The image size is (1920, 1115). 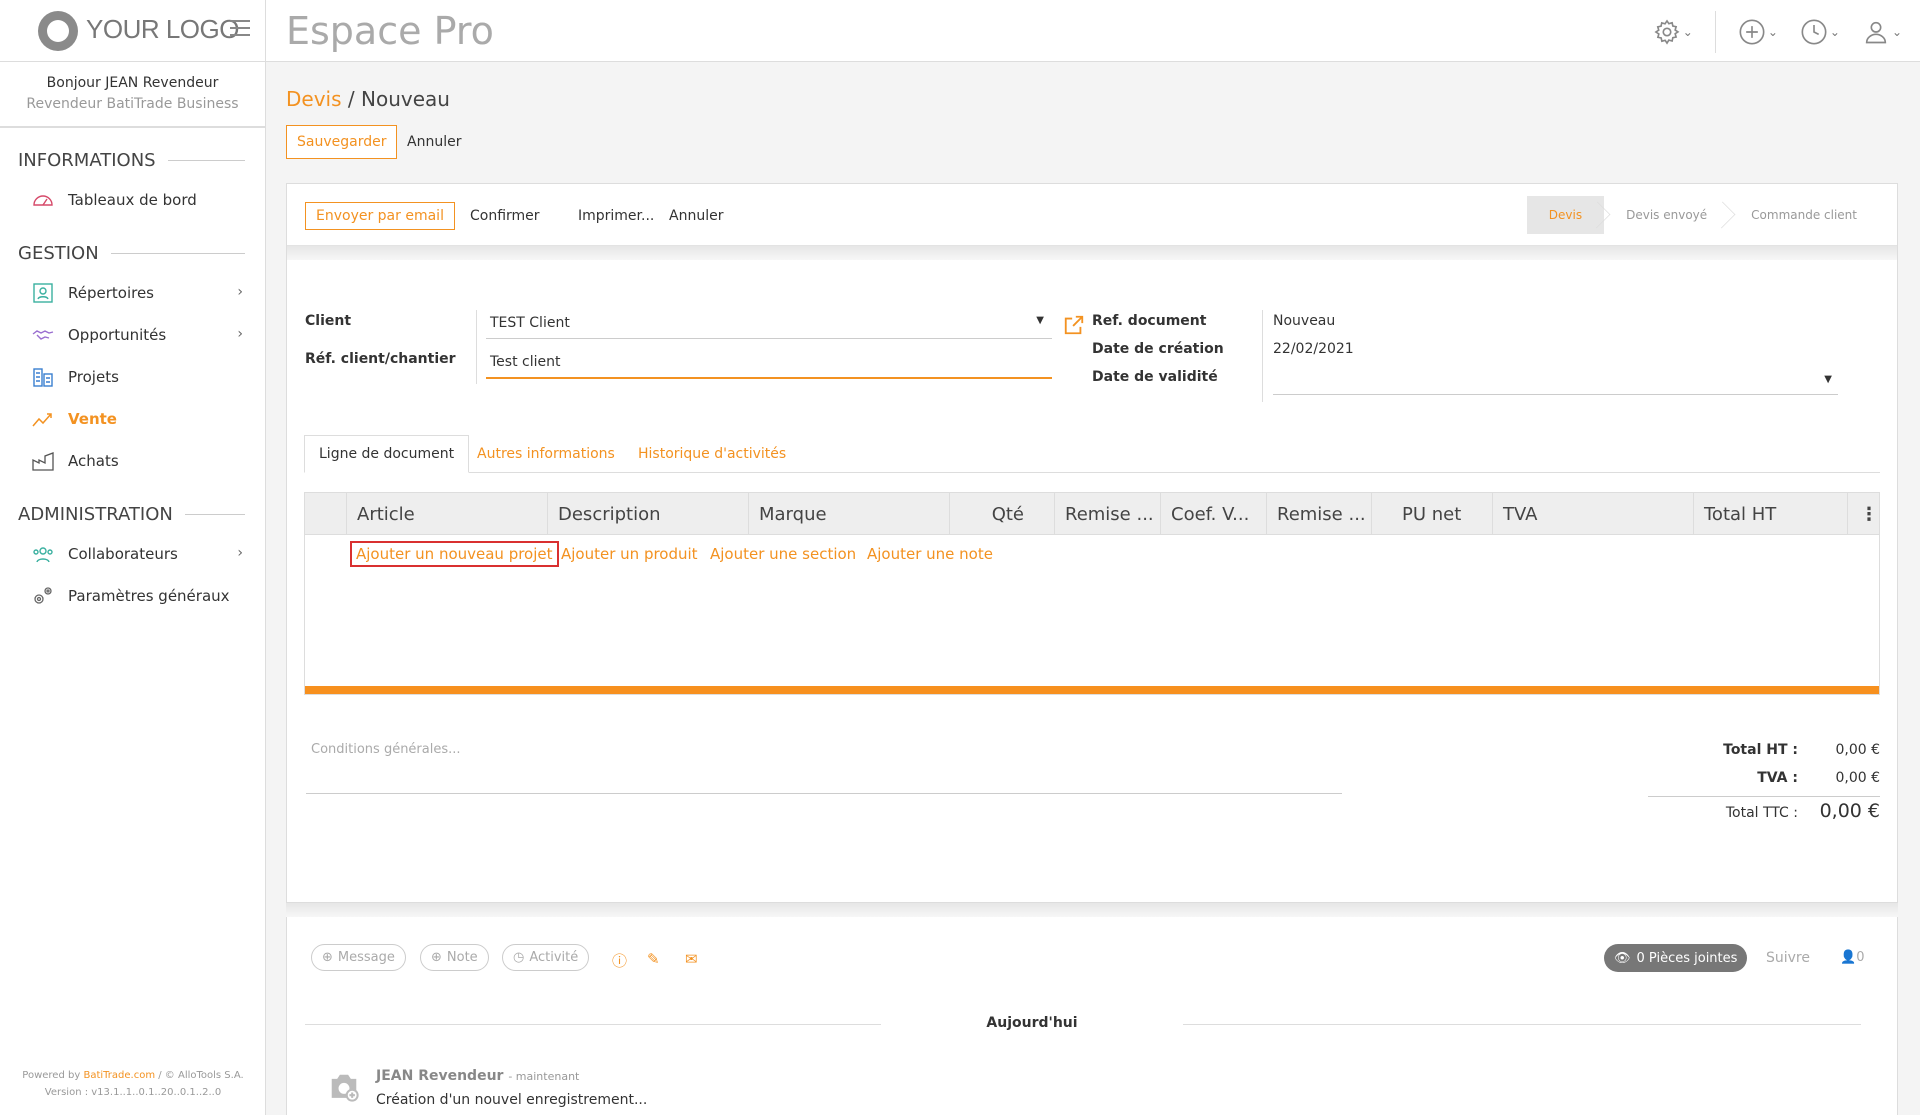 What do you see at coordinates (454, 554) in the screenshot?
I see `add-new-project-link: Ajouter un nouveau projet` at bounding box center [454, 554].